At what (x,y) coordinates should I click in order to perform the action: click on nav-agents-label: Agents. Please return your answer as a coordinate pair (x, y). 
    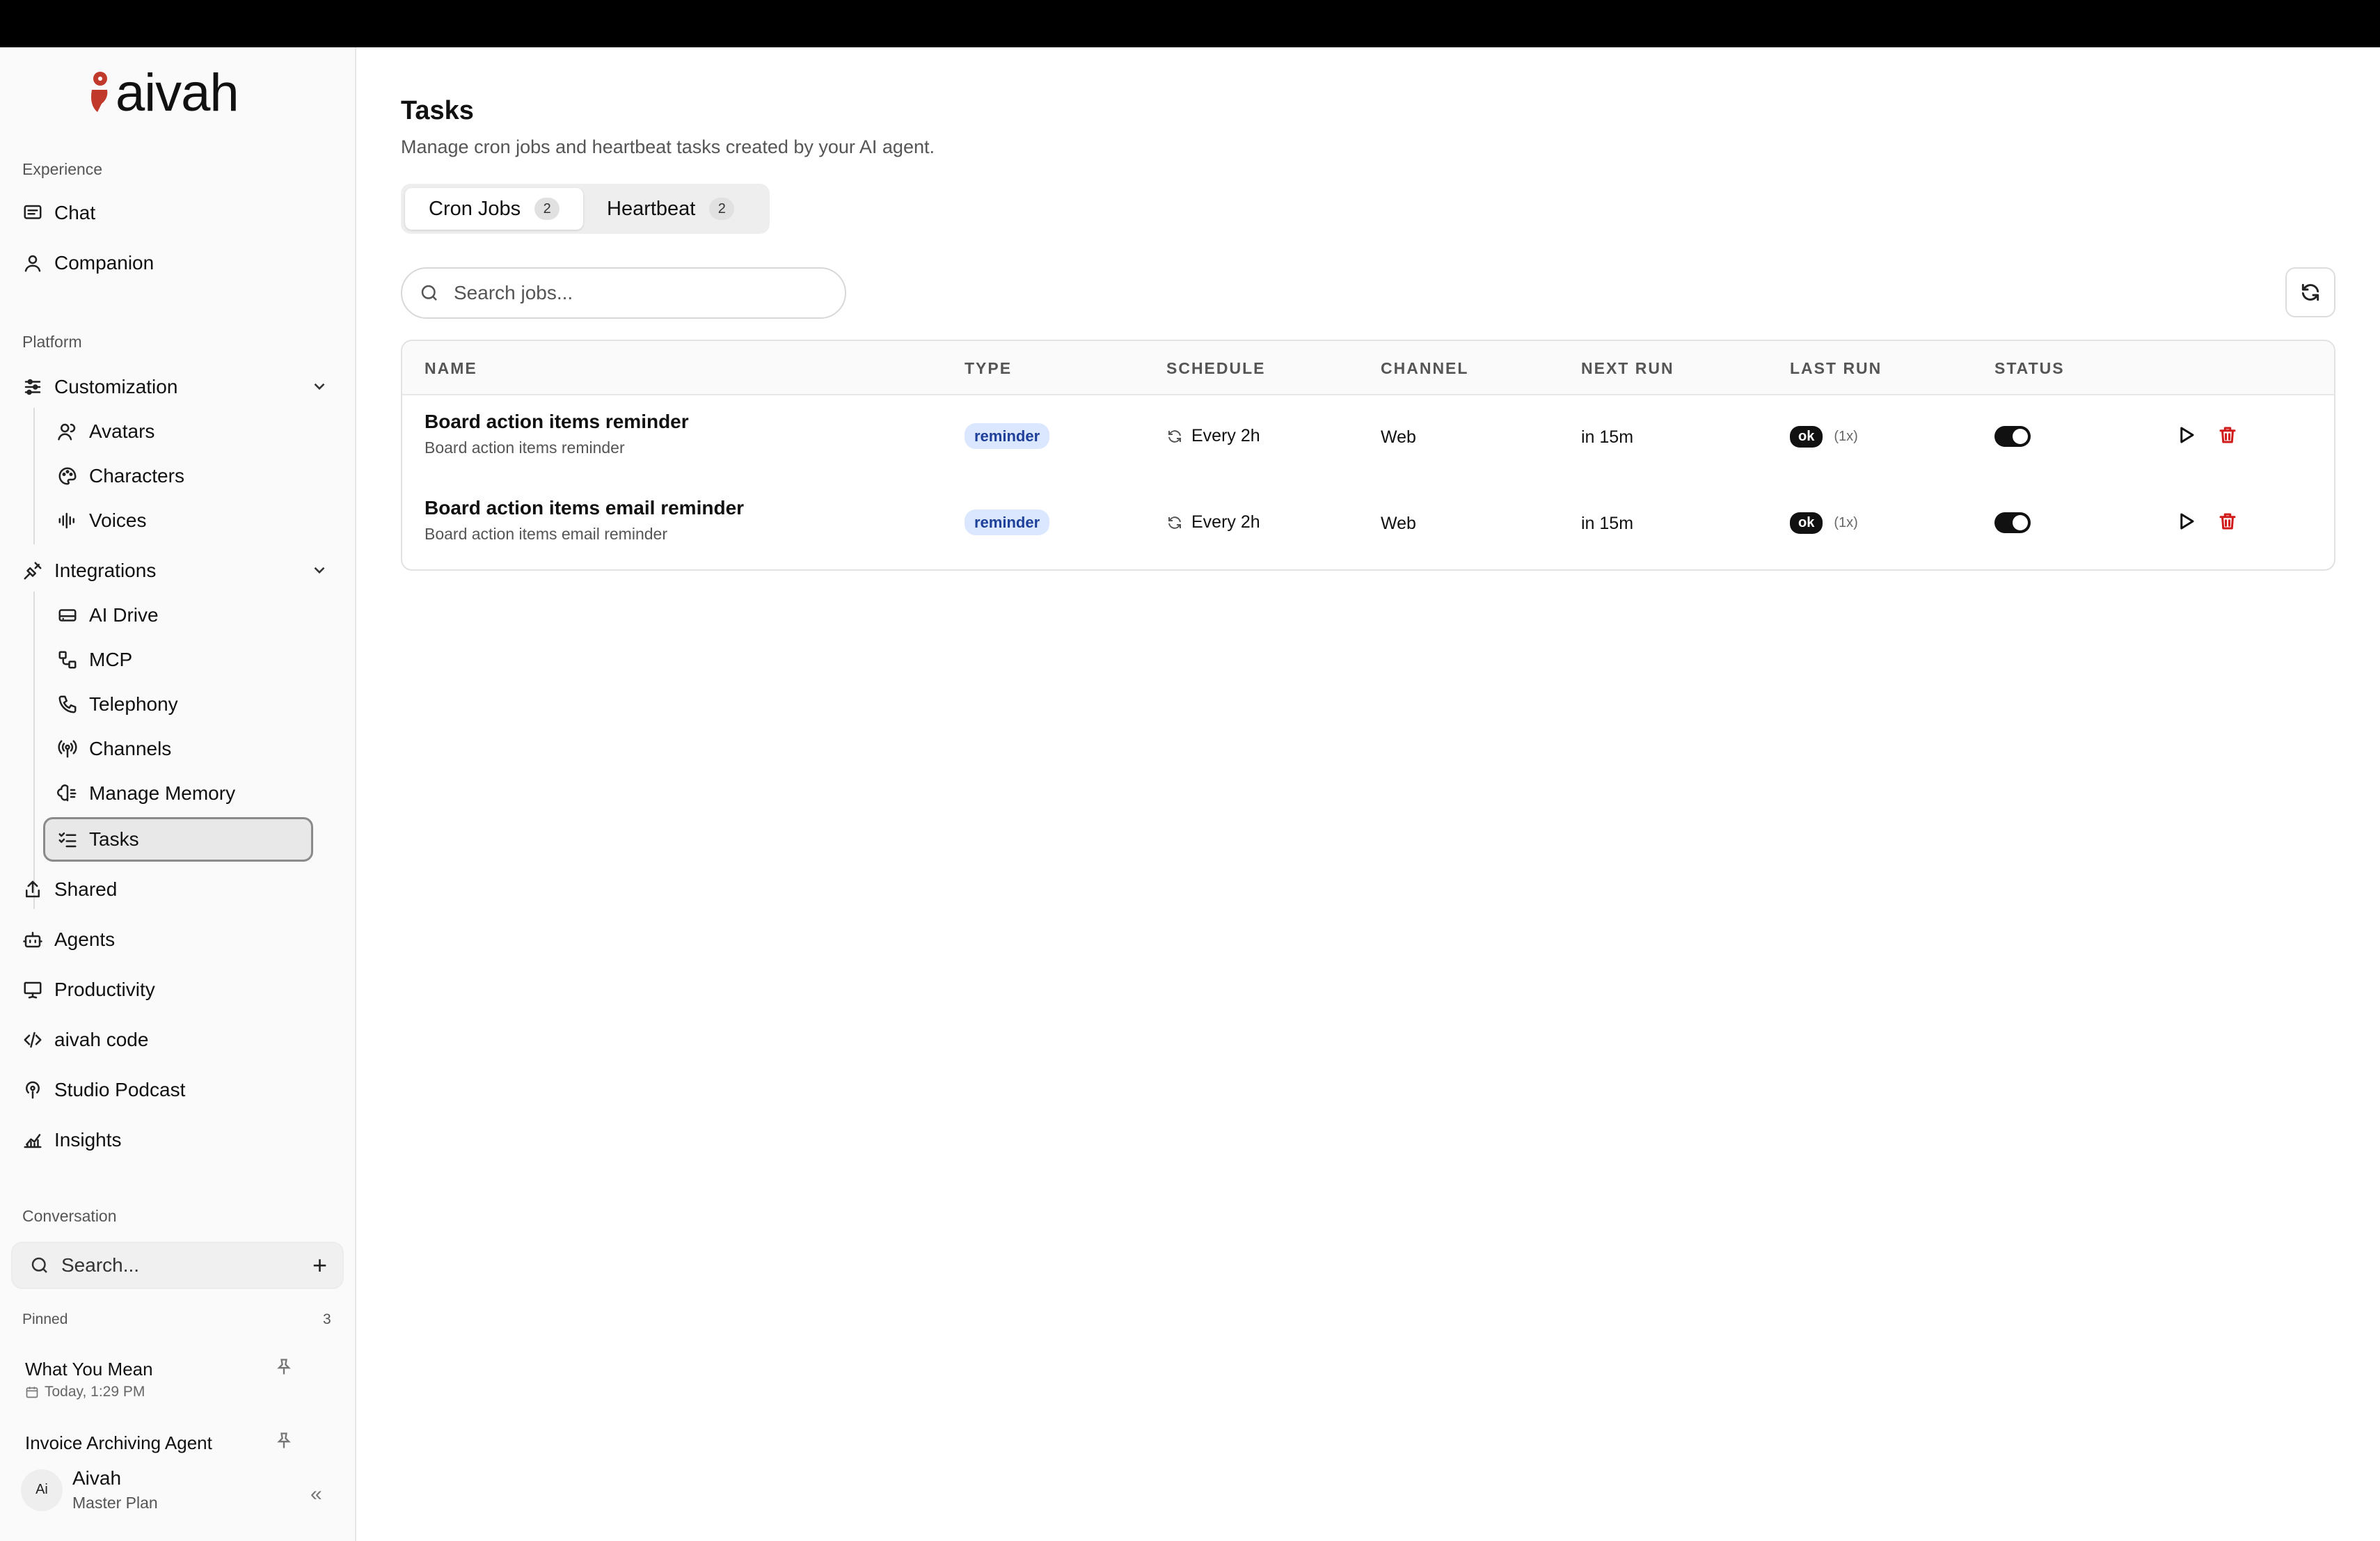
    Looking at the image, I should click on (85, 939).